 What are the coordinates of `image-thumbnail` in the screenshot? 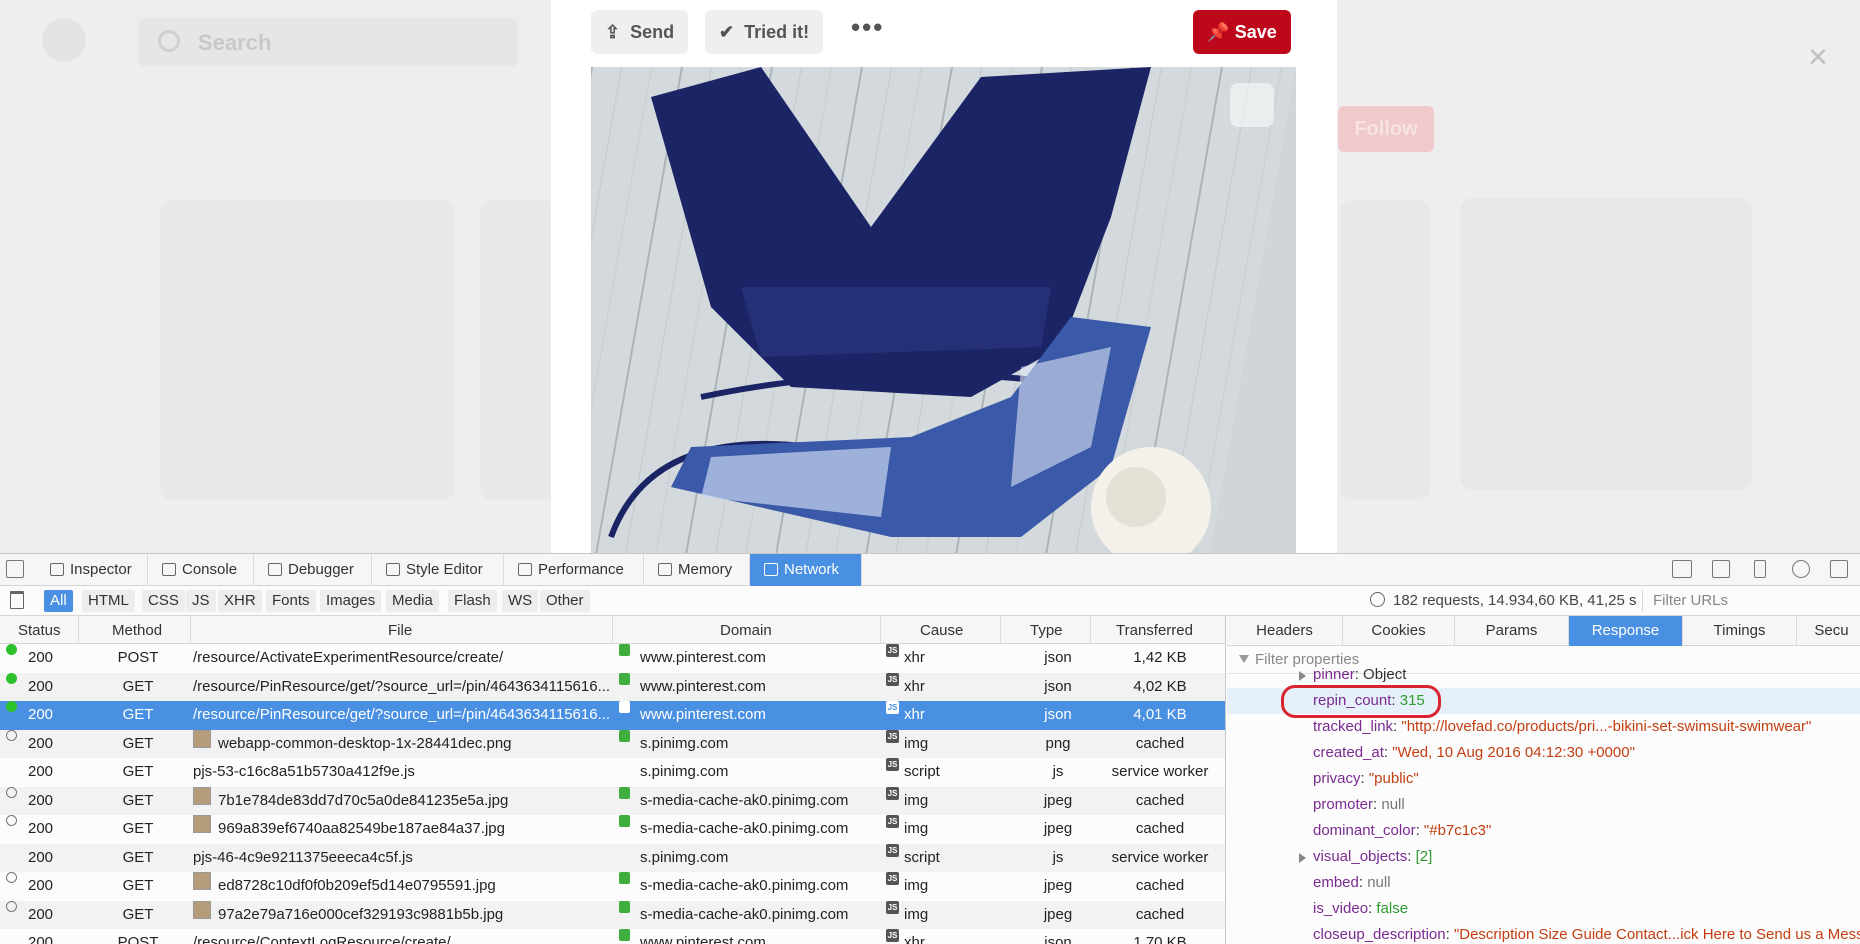 It's located at (202, 824).